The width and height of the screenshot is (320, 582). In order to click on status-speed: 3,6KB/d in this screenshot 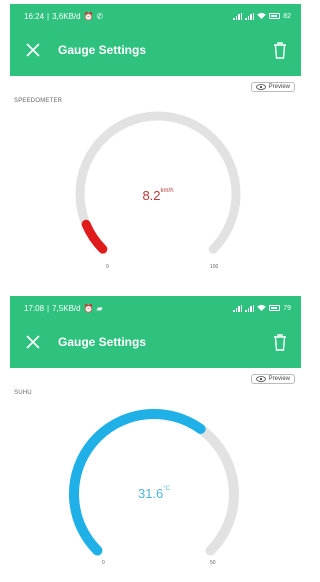, I will do `click(66, 16)`.